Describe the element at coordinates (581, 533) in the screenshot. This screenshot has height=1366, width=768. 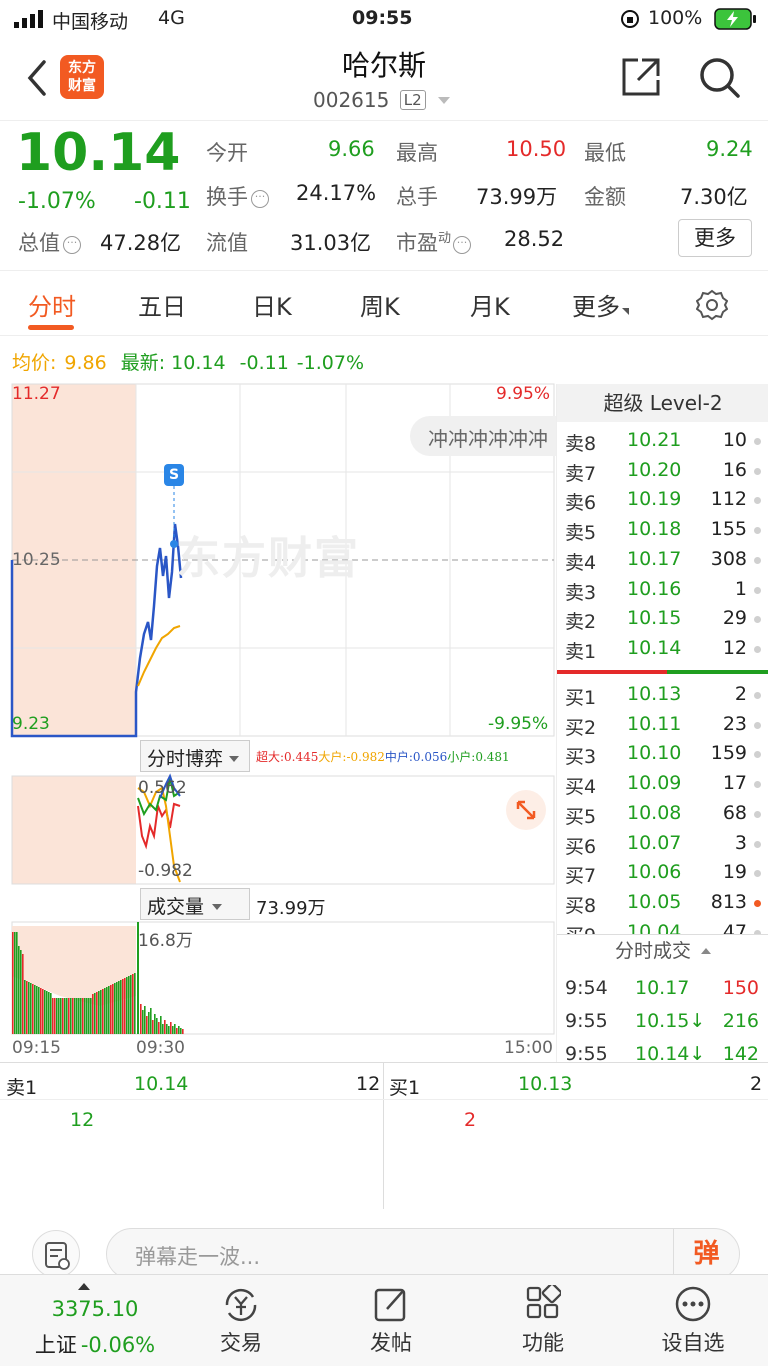
I see `level-label: 卖5` at that location.